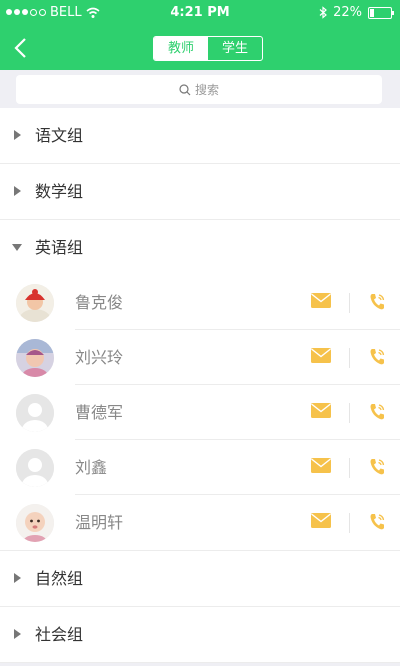 This screenshot has width=400, height=666. Describe the element at coordinates (185, 89) in the screenshot. I see `search-icon` at that location.